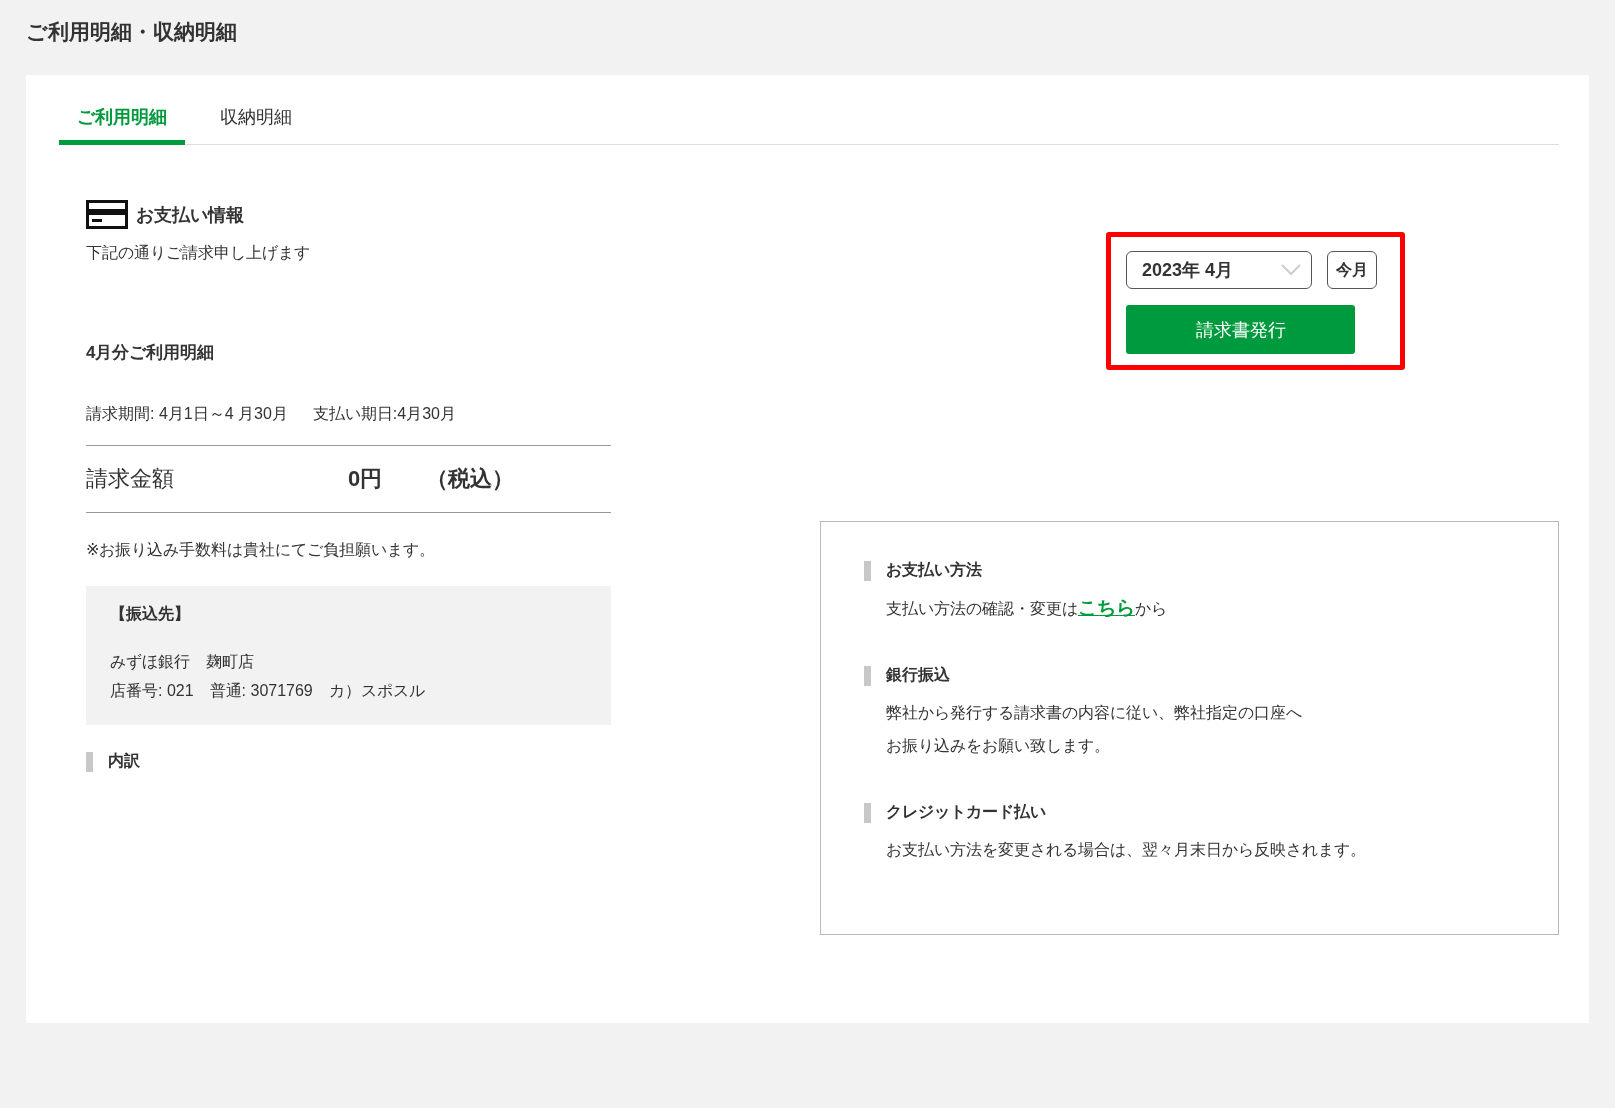 This screenshot has width=1615, height=1108. Describe the element at coordinates (150, 353) in the screenshot. I see `statement-title: 4月分ご利用明細` at that location.